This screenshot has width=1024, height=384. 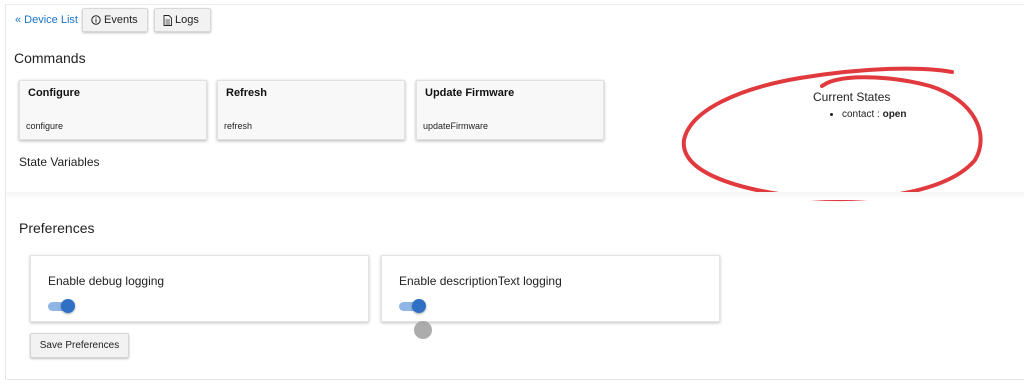 I want to click on info-icon, so click(x=96, y=20).